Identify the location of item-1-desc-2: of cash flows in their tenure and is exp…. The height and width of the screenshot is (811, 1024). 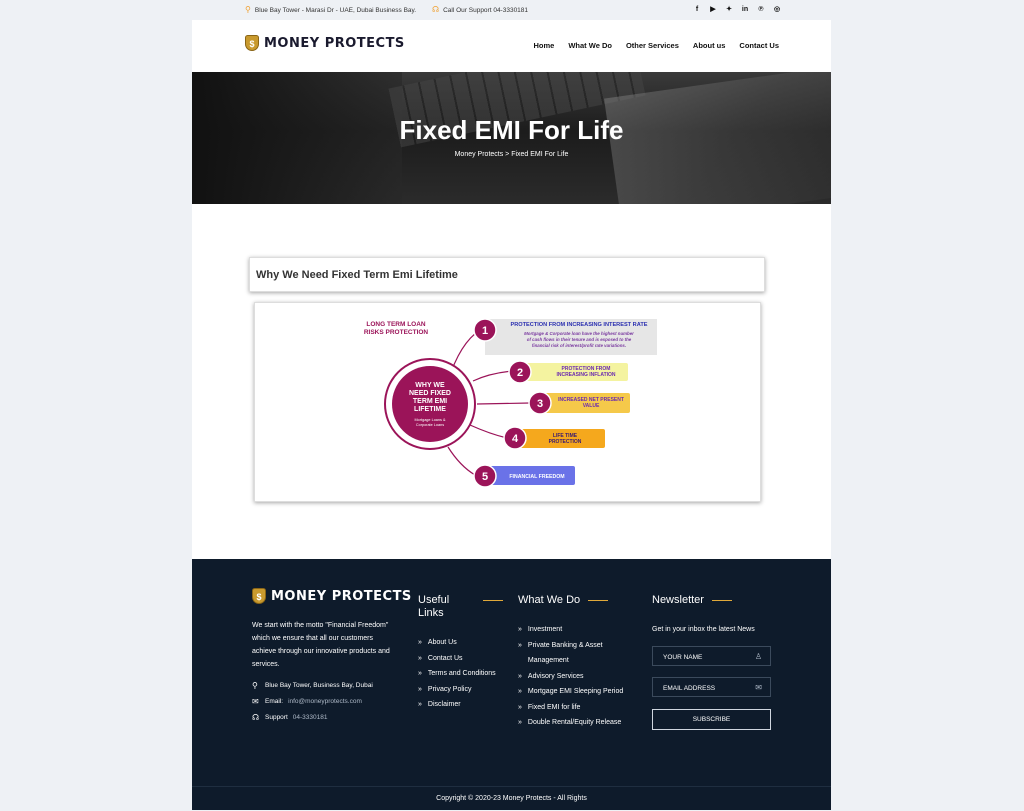
(579, 339).